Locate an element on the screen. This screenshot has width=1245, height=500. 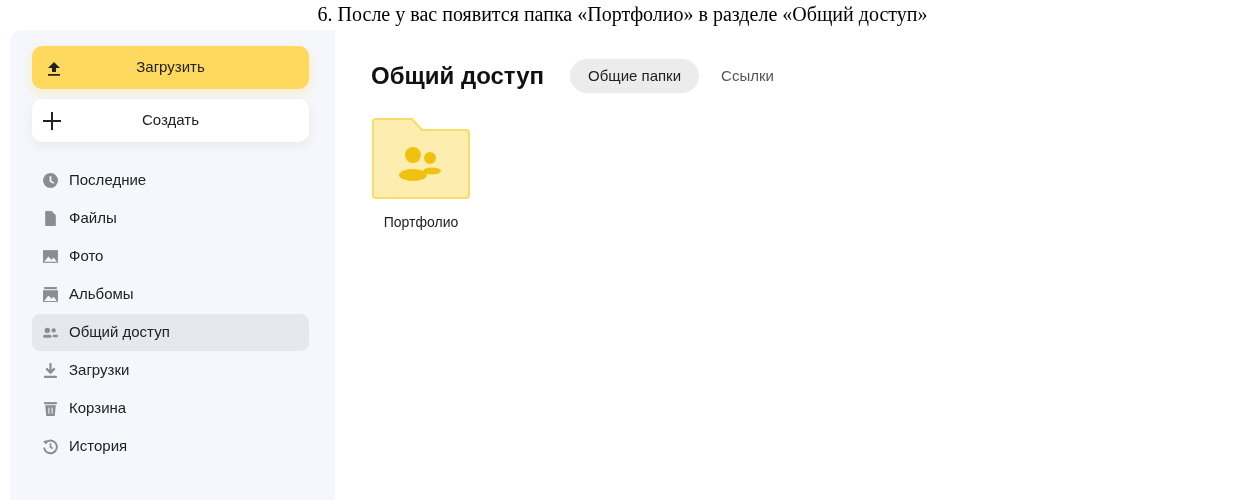
sidebar-item: Корзина is located at coordinates (170, 408).